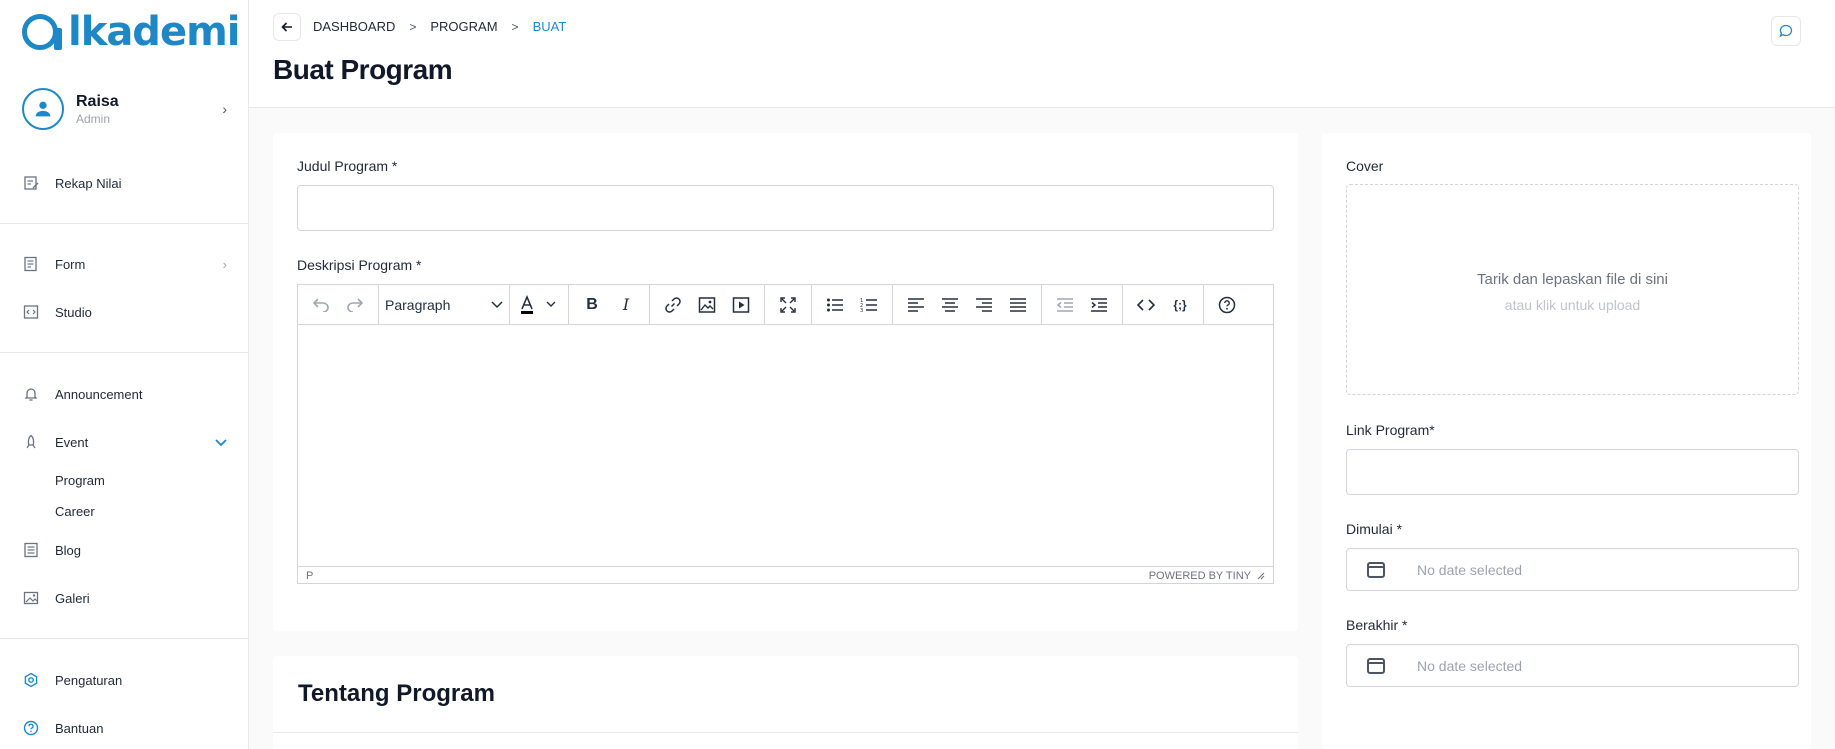 The height and width of the screenshot is (749, 1835). I want to click on sidebar-item-form: Form ›, so click(124, 264).